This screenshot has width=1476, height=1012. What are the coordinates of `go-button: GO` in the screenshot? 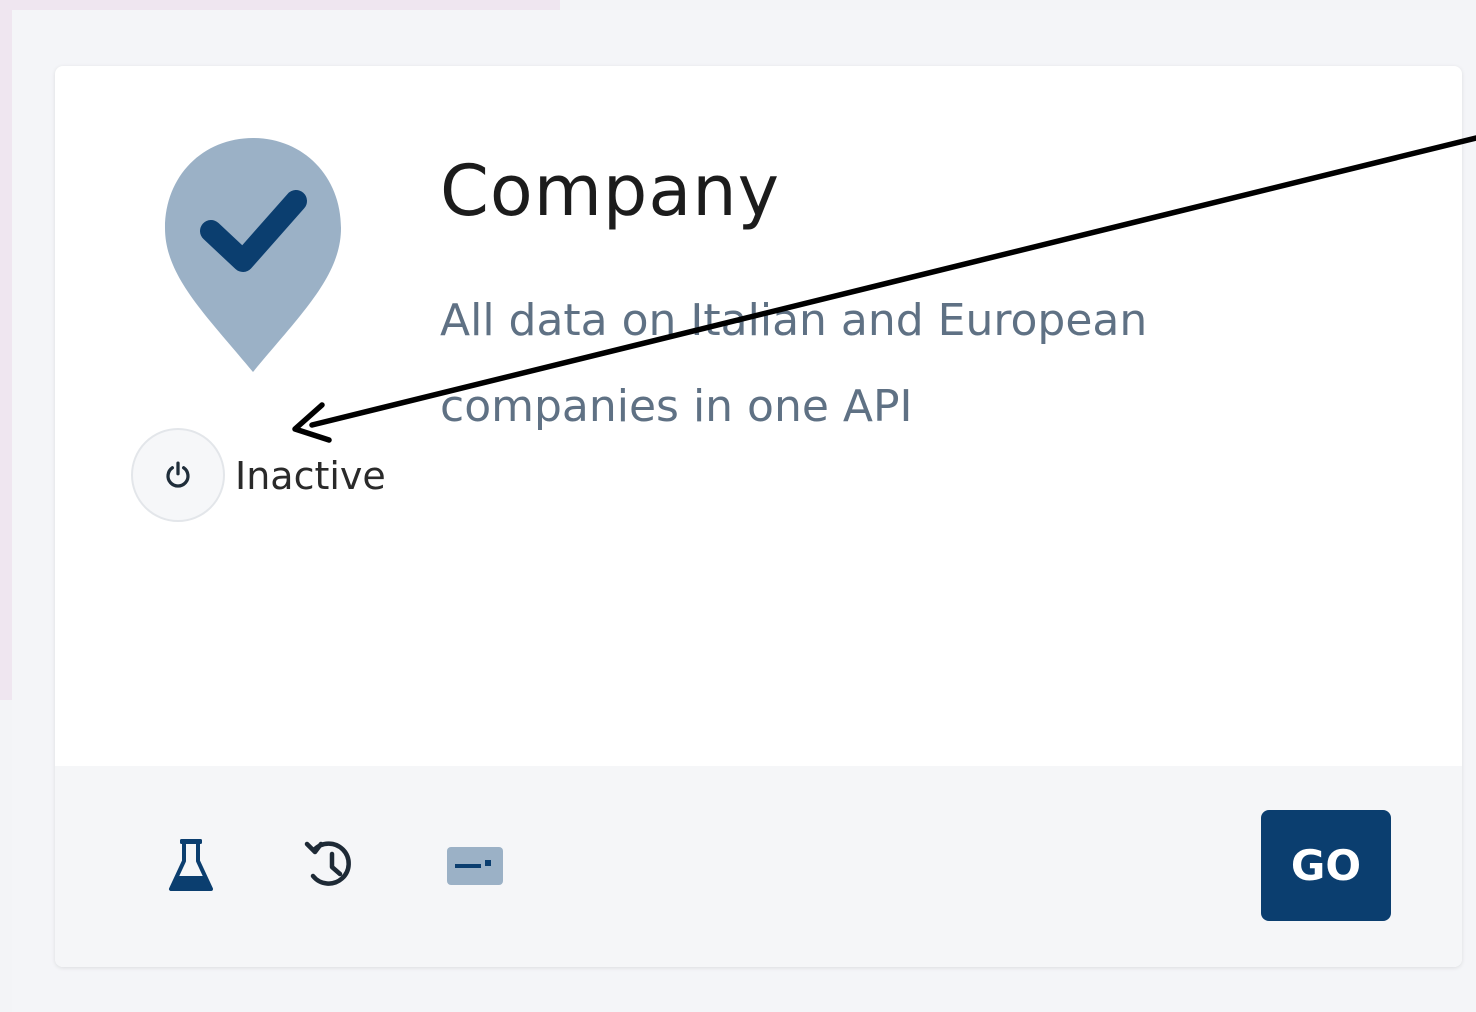 It's located at (1326, 865).